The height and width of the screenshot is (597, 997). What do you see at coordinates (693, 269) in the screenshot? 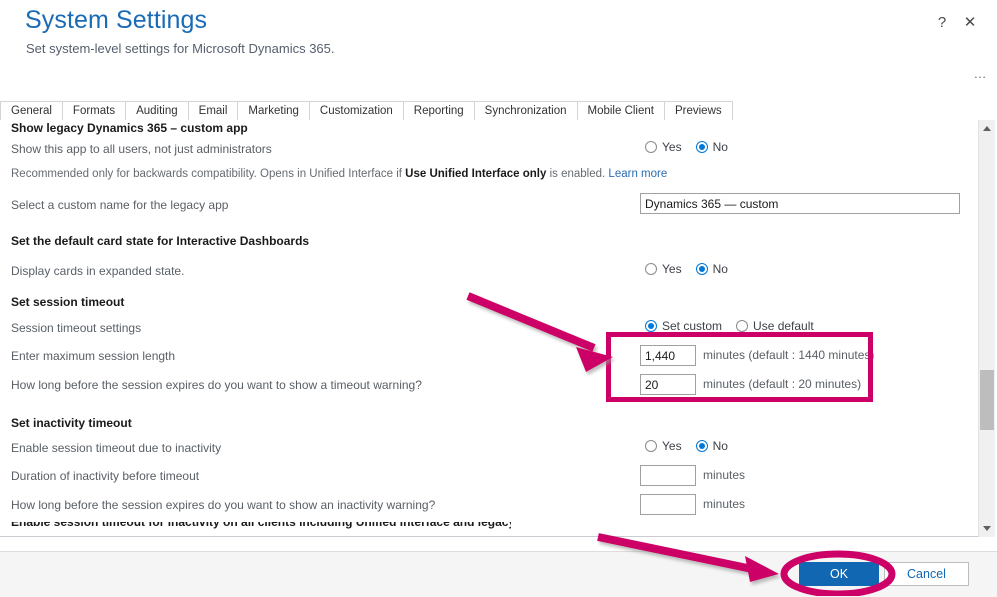
I see `display-cards-radio-group: Yes No` at bounding box center [693, 269].